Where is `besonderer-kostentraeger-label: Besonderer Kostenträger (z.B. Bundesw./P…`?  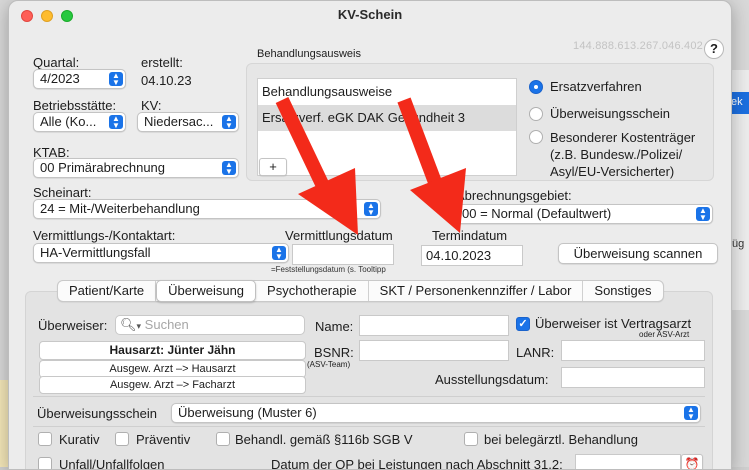 besonderer-kostentraeger-label: Besonderer Kostenträger (z.B. Bundesw./P… is located at coordinates (623, 154).